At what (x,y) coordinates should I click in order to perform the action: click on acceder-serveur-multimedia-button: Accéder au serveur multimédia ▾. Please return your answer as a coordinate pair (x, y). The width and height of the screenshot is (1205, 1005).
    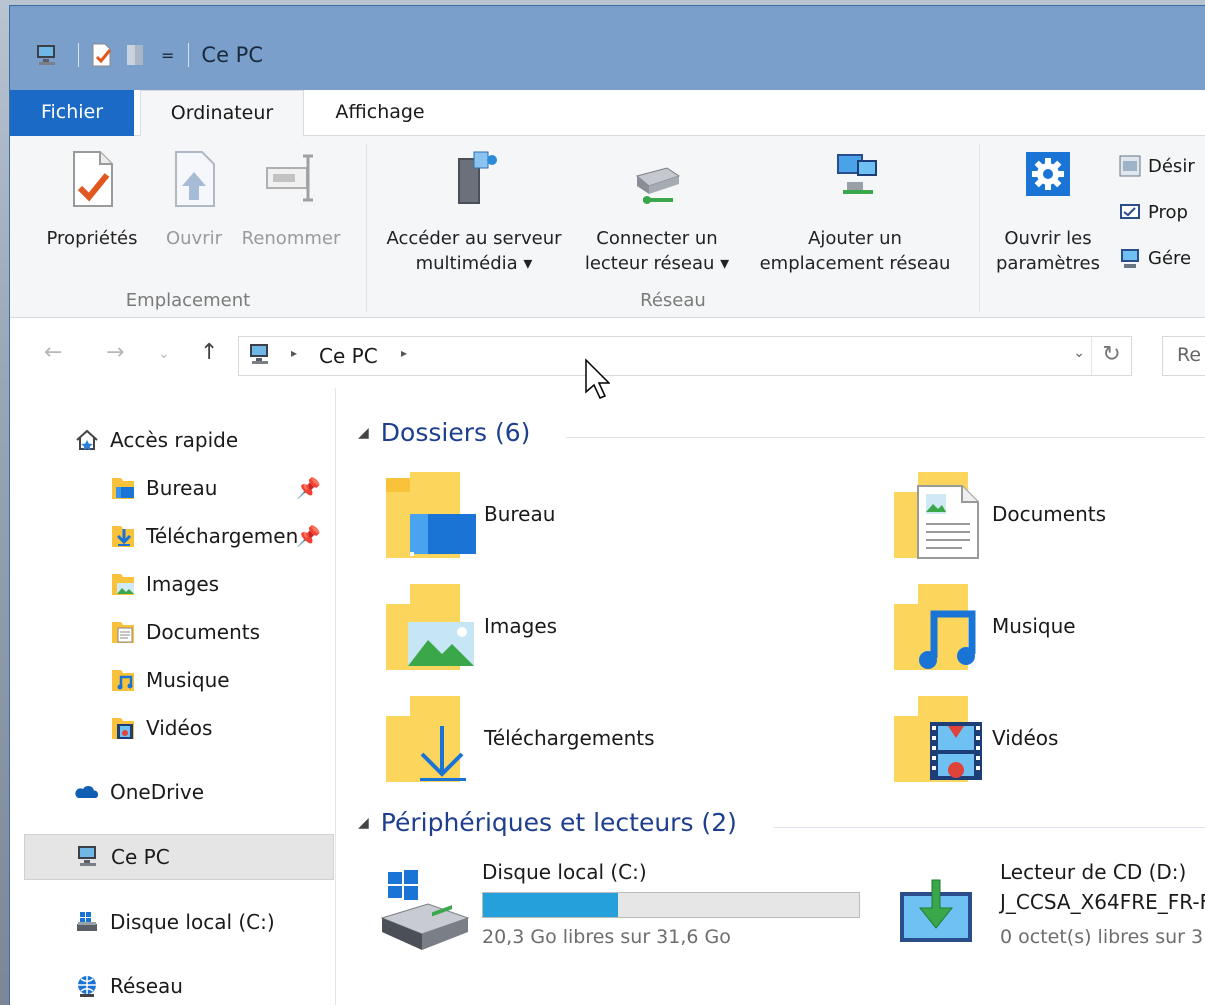
    Looking at the image, I should click on (474, 218).